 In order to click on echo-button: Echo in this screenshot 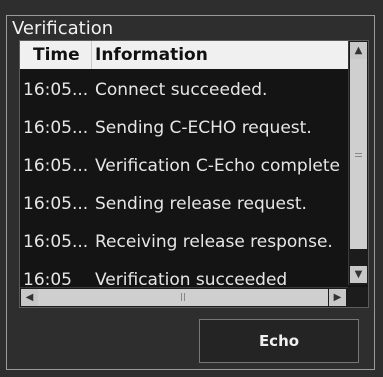, I will do `click(279, 341)`.